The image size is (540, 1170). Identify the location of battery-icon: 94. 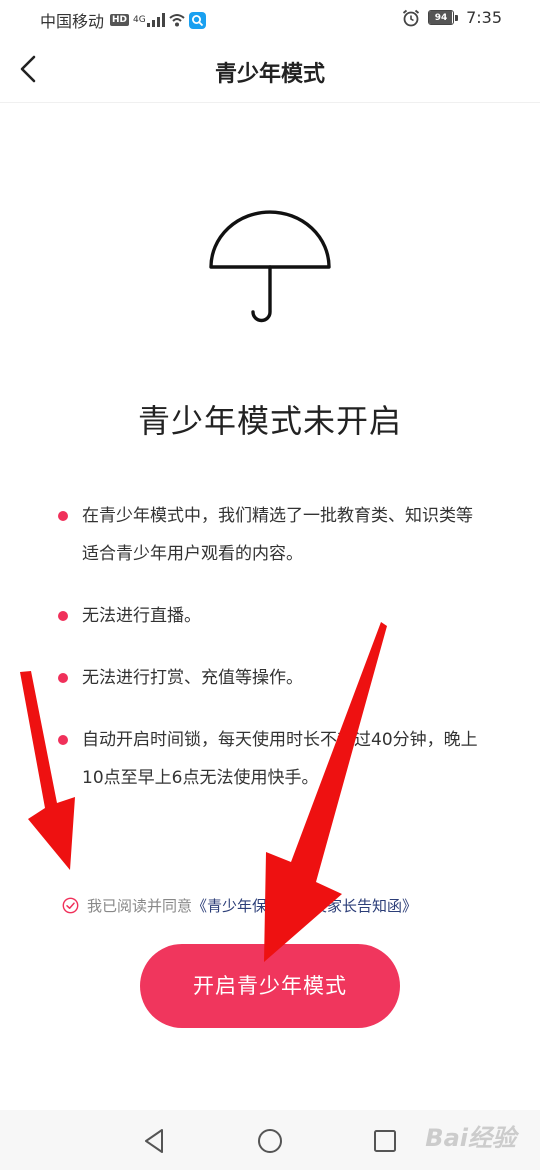
(441, 17).